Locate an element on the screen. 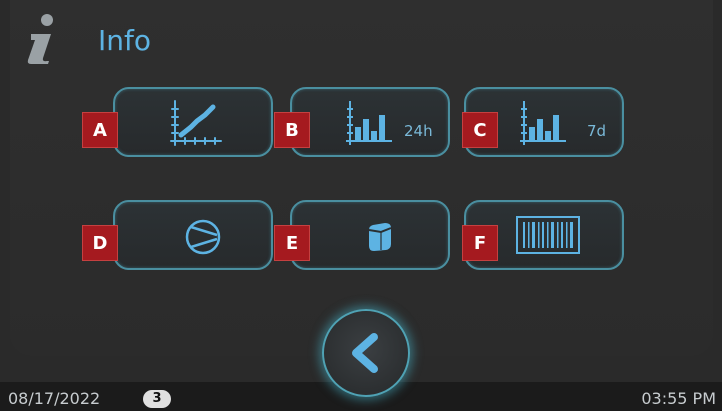 This screenshot has height=411, width=722. tile-compressor is located at coordinates (193, 235).